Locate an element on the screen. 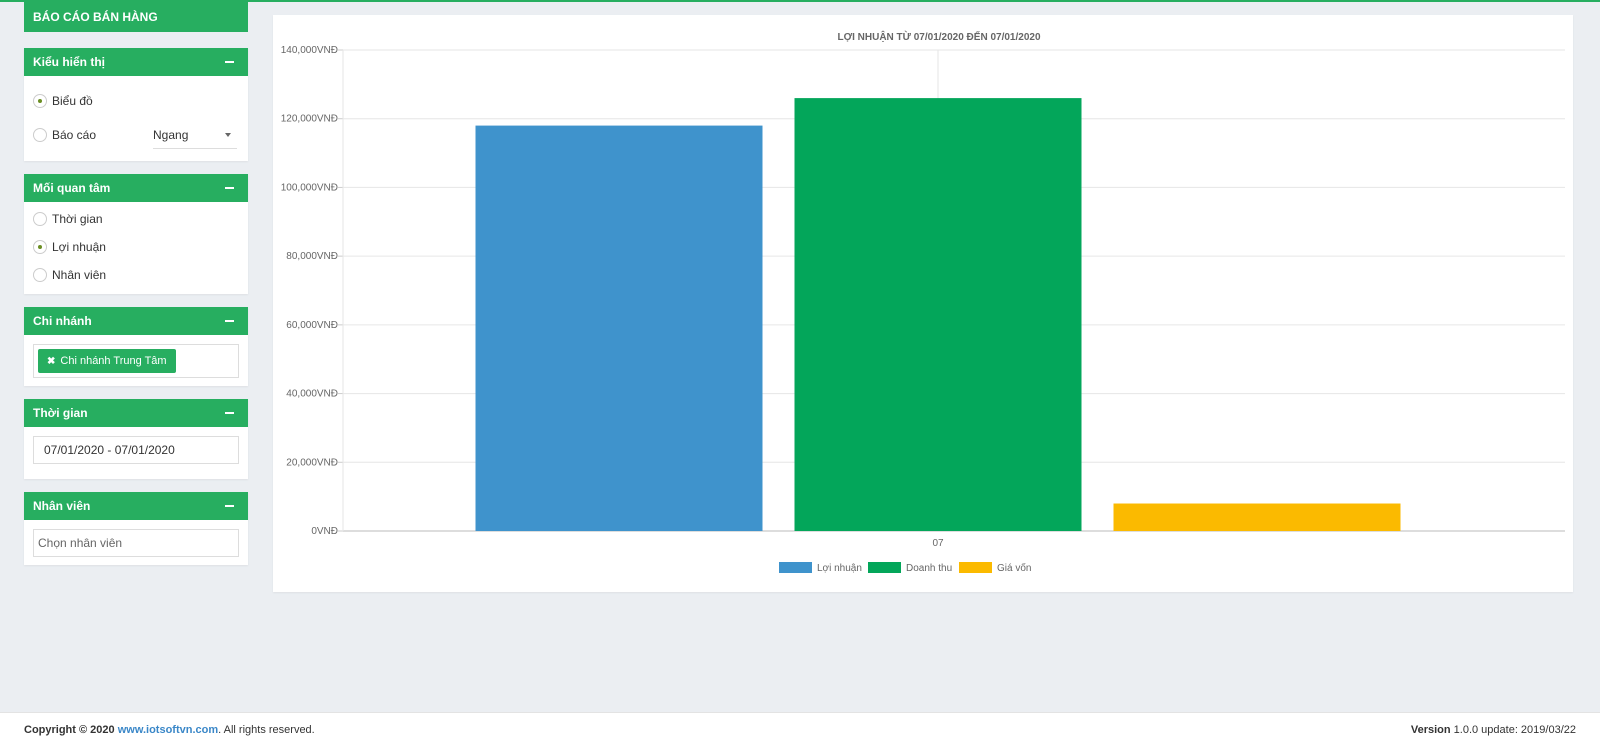 The height and width of the screenshot is (746, 1600). orientation-select-value: Ngang is located at coordinates (171, 135).